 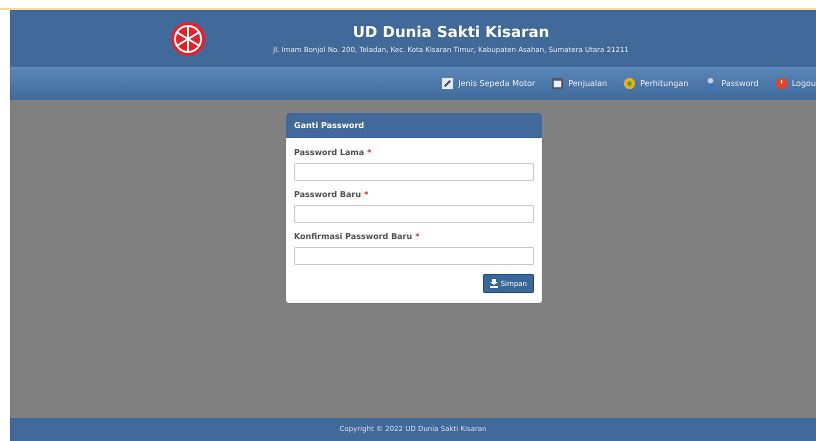 I want to click on download-icon, so click(x=494, y=283).